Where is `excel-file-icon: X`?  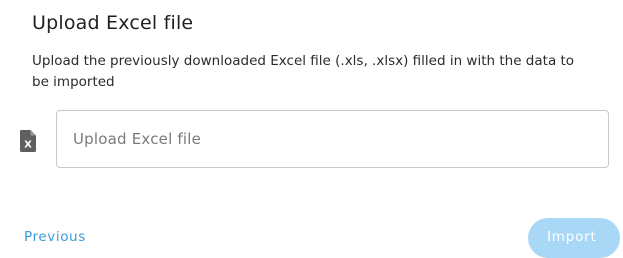
excel-file-icon: X is located at coordinates (28, 141).